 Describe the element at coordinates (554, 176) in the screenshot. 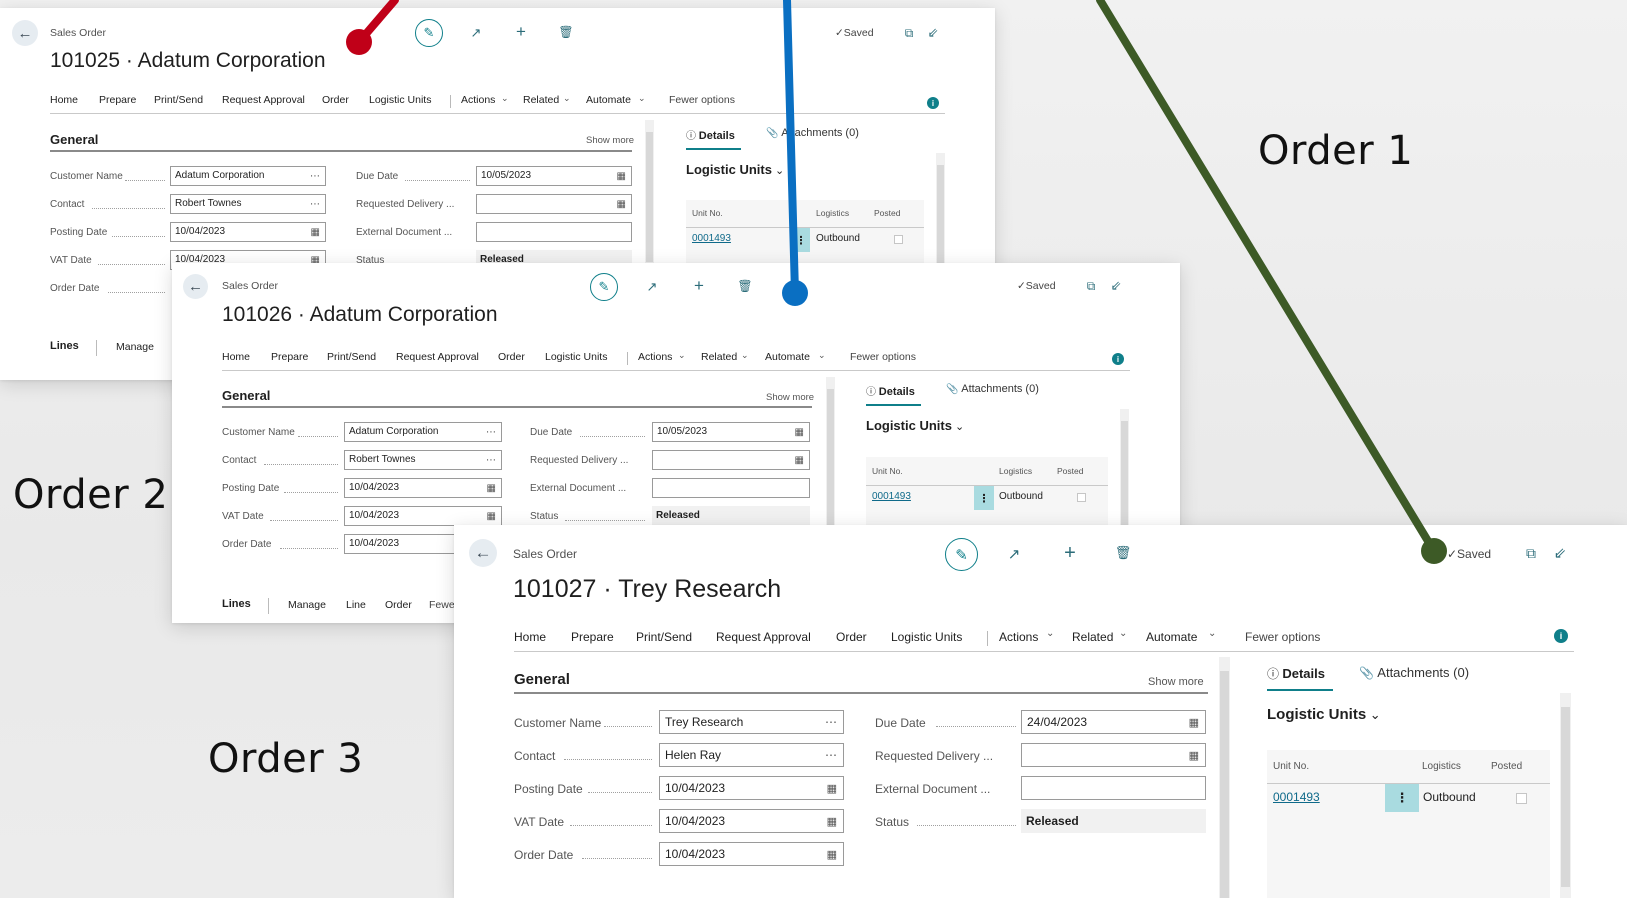

I see `due-date-field: 10/05/2023 ▦` at that location.